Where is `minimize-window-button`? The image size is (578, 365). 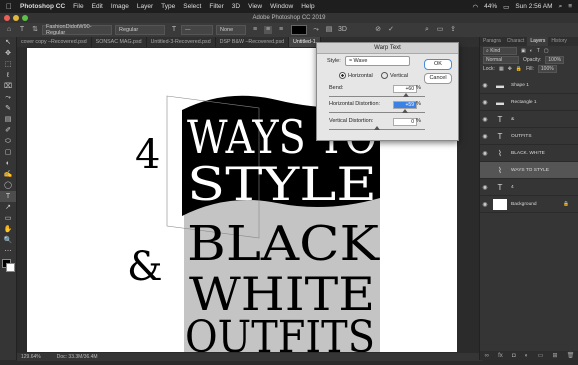
minimize-window-button is located at coordinates (16, 18).